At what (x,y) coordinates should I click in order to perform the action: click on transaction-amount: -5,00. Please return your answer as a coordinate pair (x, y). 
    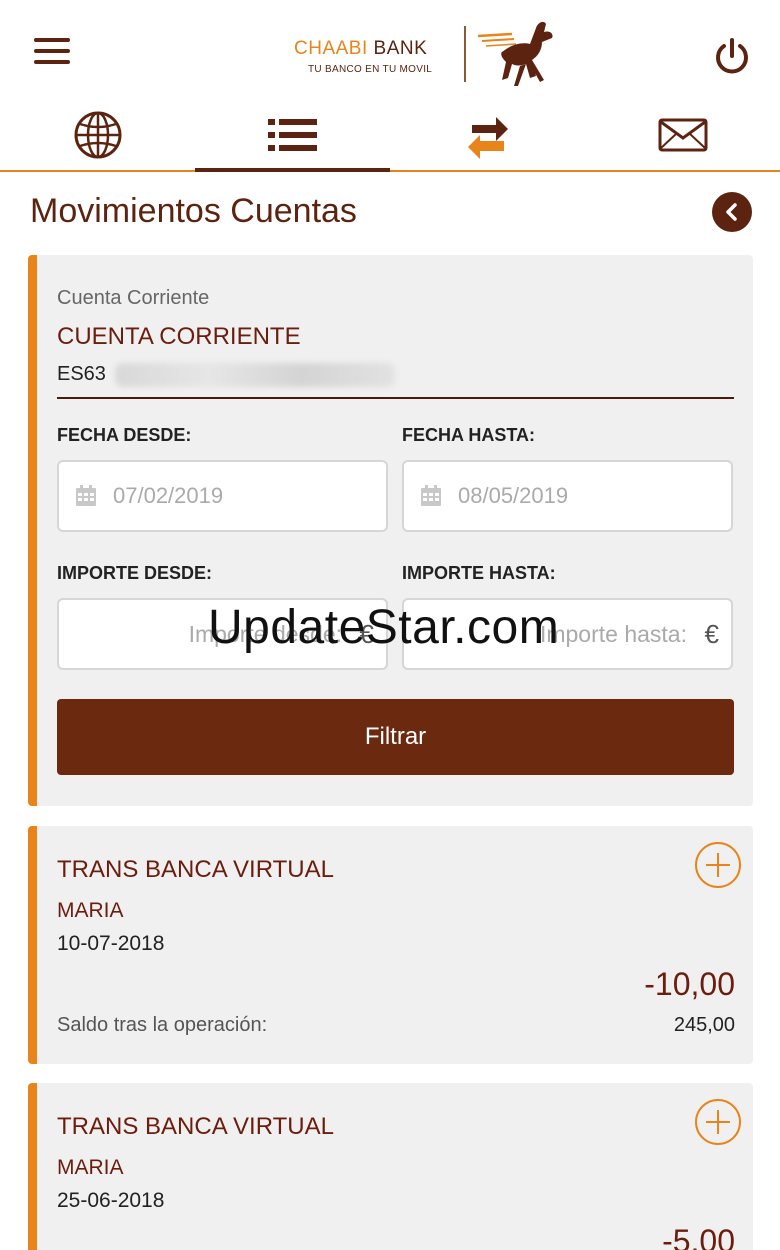
    Looking at the image, I should click on (698, 1236).